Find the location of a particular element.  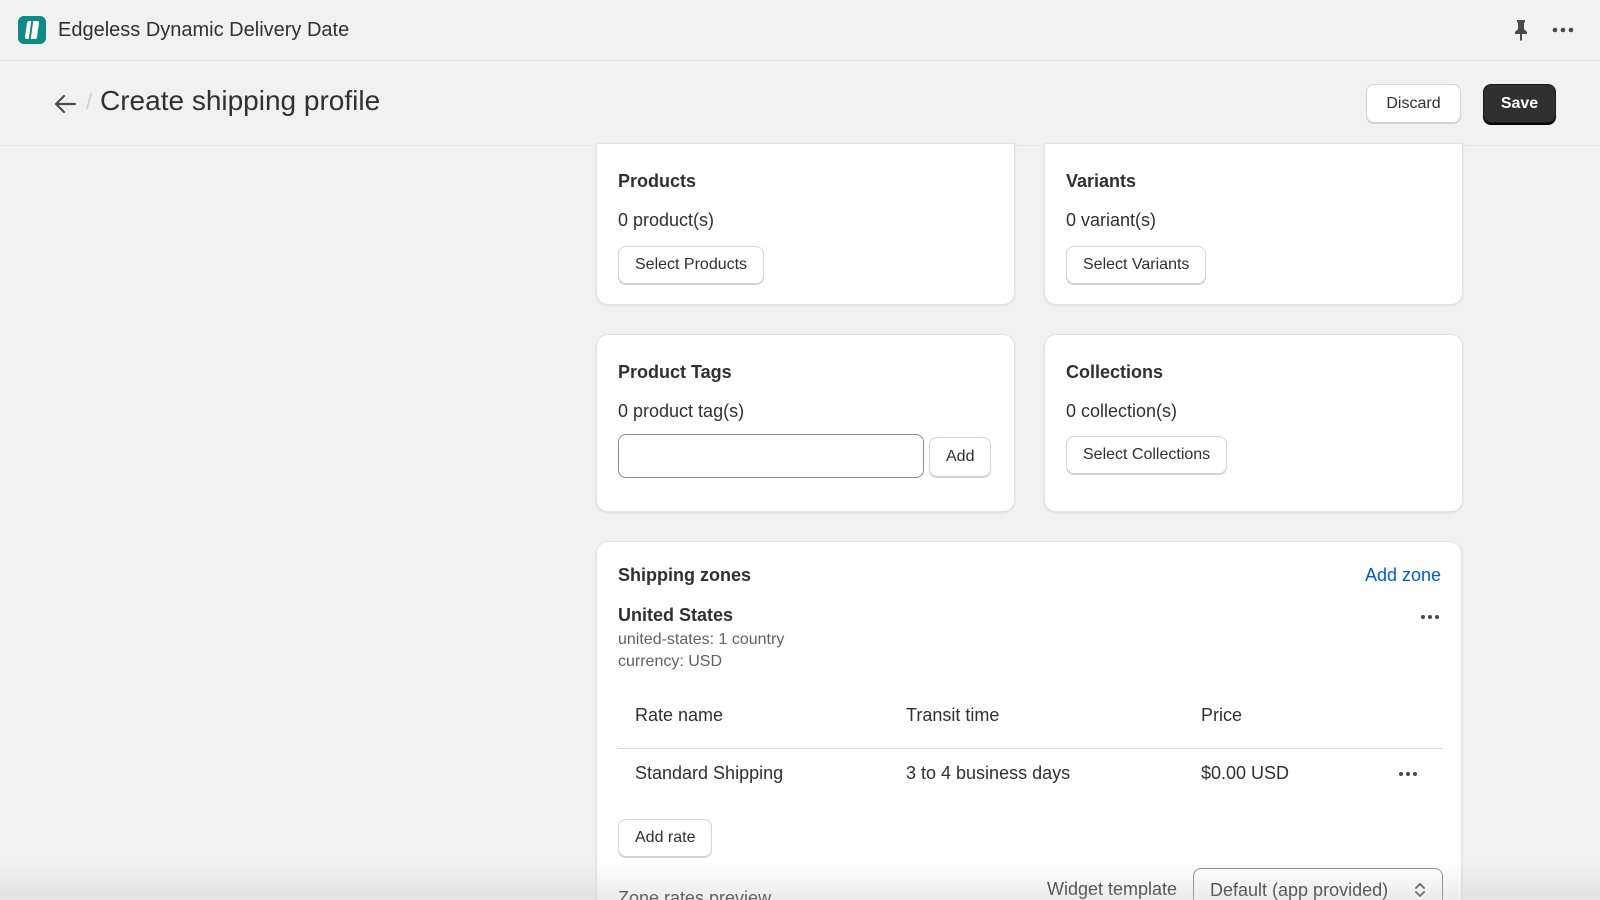

products-count: 0 product(s) is located at coordinates (666, 220).